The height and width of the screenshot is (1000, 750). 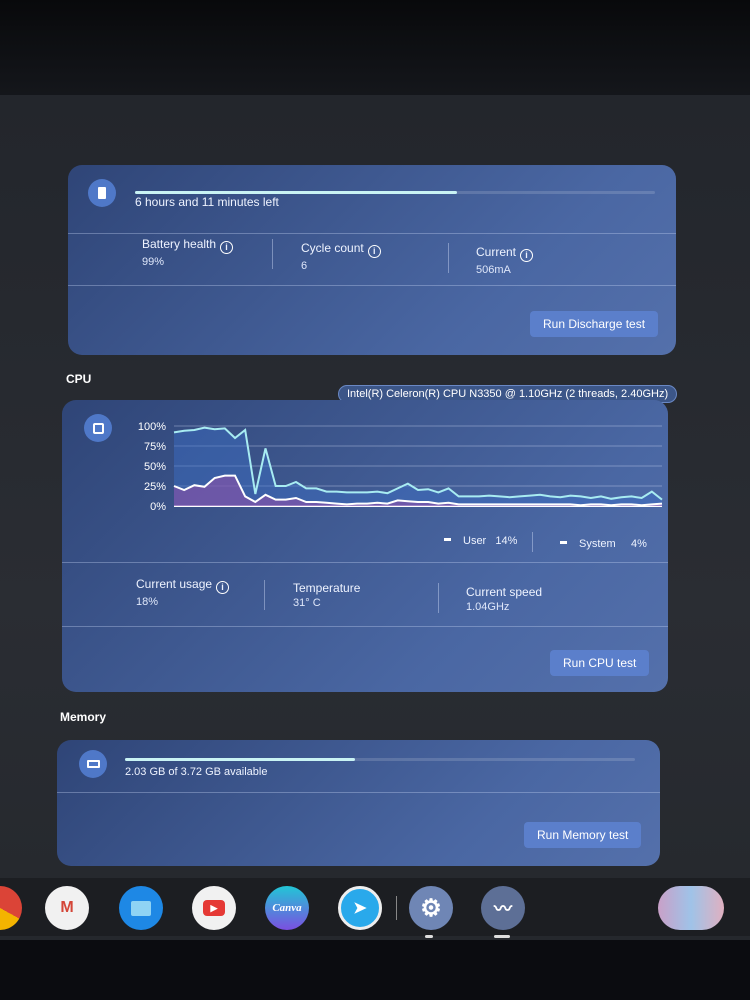 What do you see at coordinates (83, 717) in the screenshot?
I see `memory-section-title: Memory` at bounding box center [83, 717].